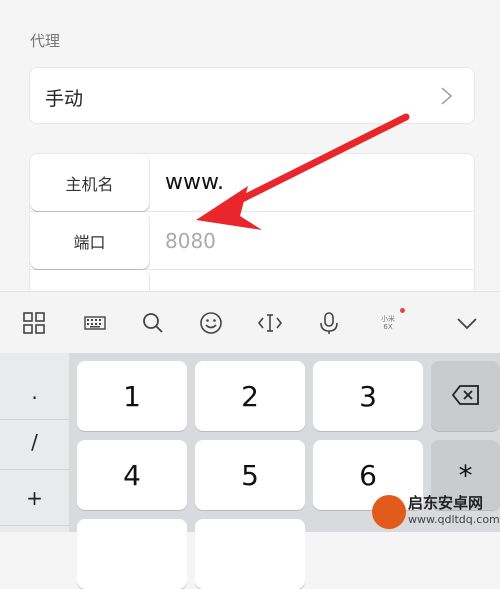  I want to click on search-icon, so click(153, 323).